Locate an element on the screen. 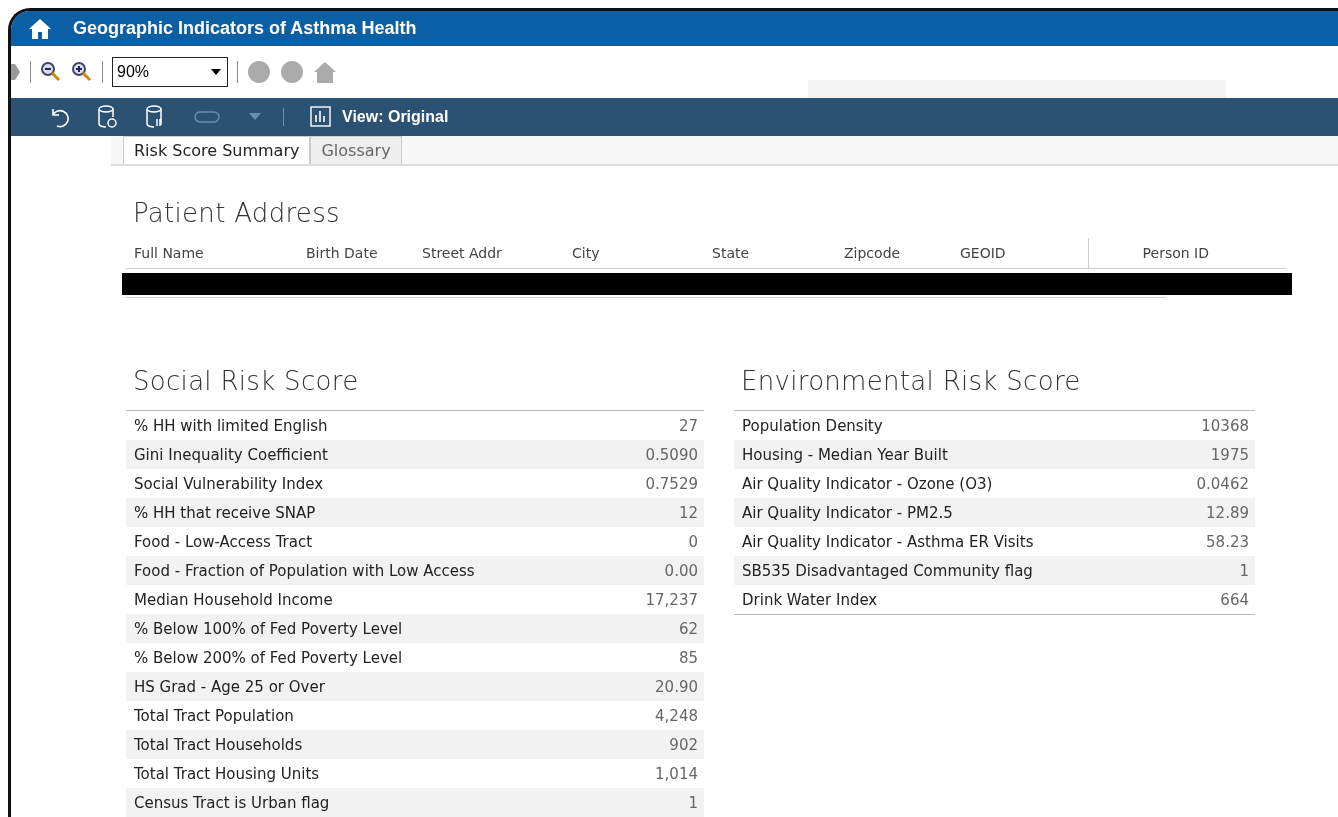 The image size is (1338, 817). column-header: Full Name is located at coordinates (169, 253).